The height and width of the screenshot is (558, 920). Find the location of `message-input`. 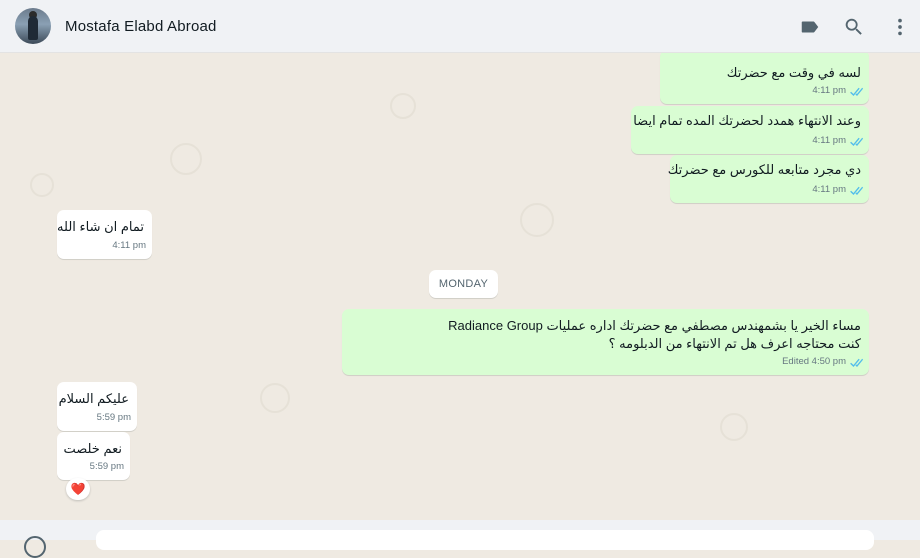

message-input is located at coordinates (485, 540).